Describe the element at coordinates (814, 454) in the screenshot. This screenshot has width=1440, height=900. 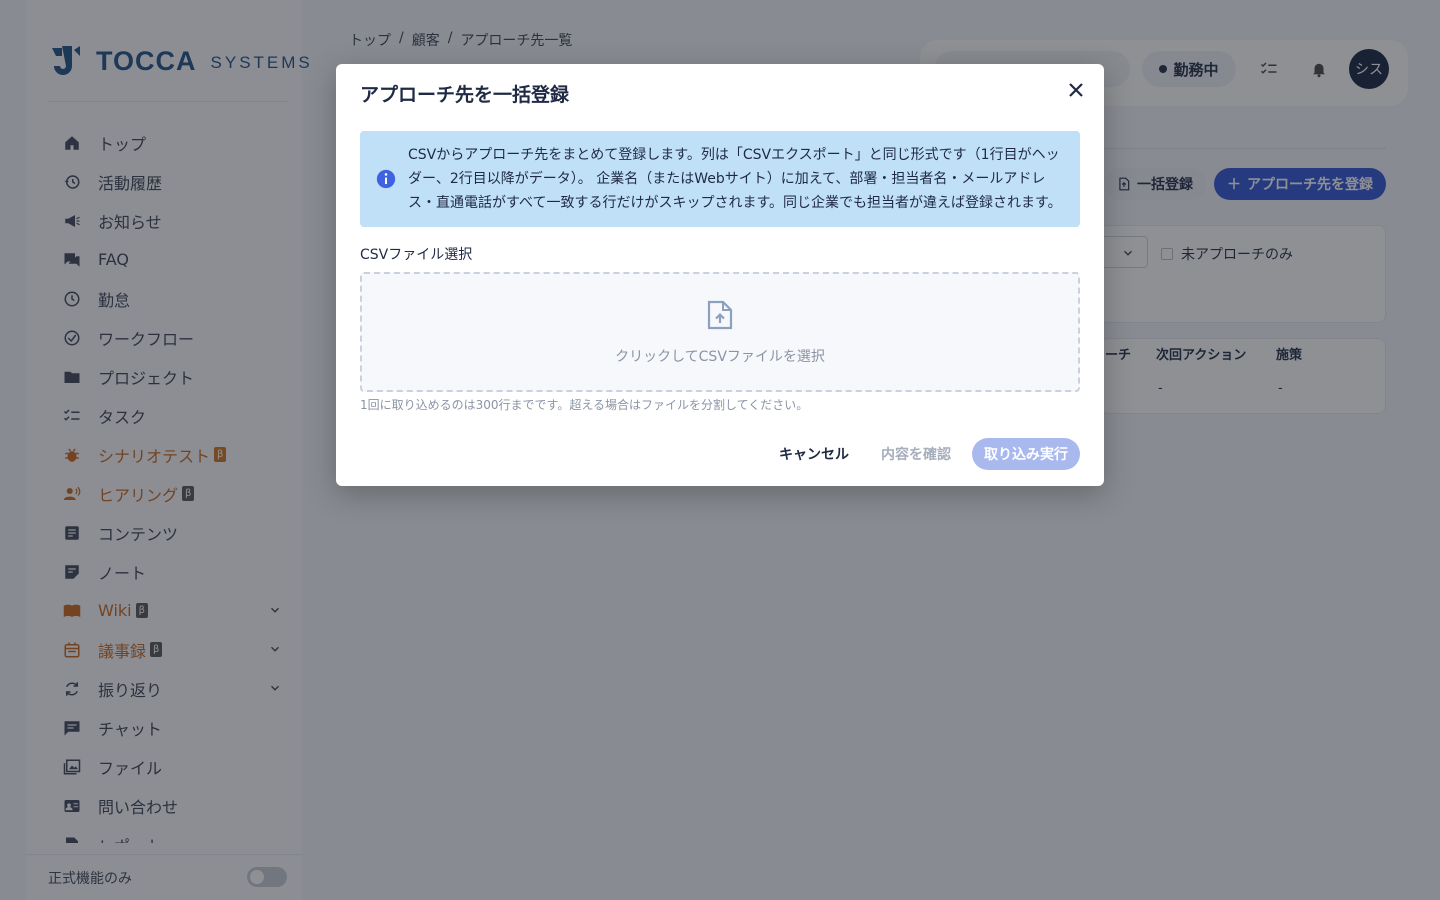
I see `cancel-button: キャンセル` at that location.